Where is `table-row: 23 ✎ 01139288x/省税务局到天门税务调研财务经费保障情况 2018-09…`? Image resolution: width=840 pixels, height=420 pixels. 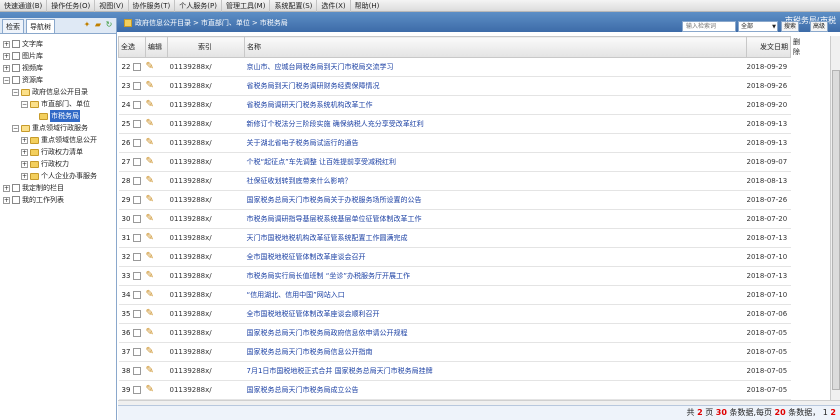 table-row: 23 ✎ 01139288x/省税务局到天门税务调研财务经费保障情况 2018-09… is located at coordinates (474, 86).